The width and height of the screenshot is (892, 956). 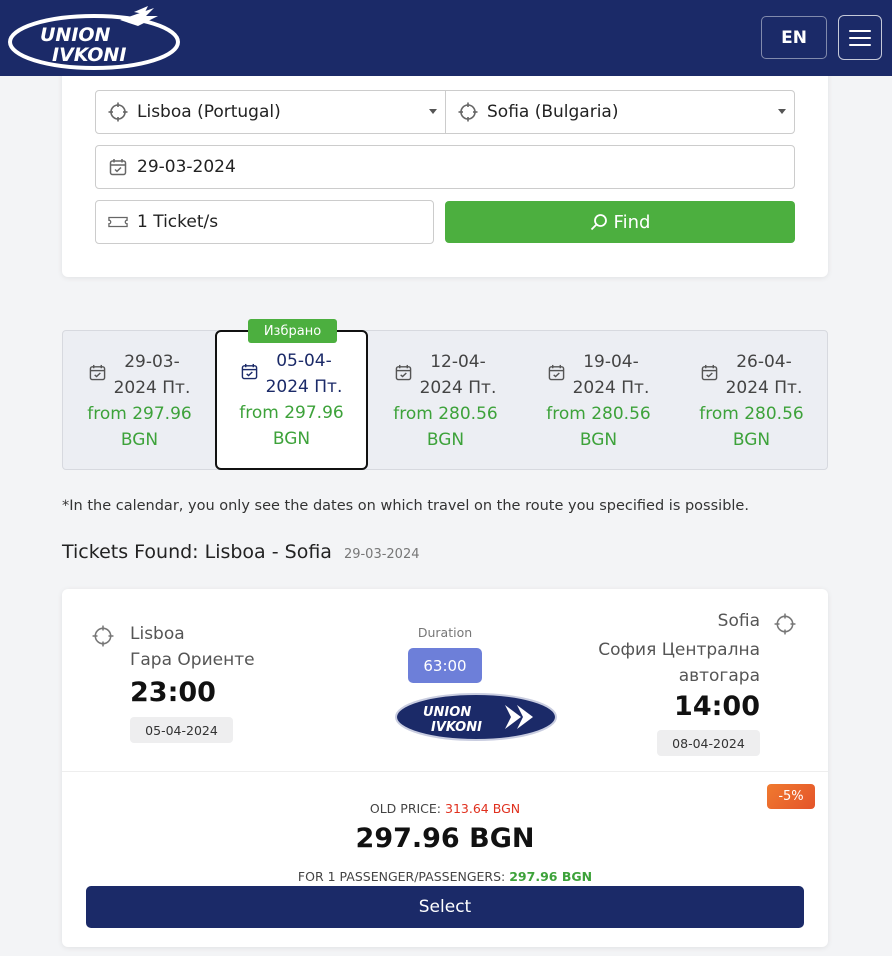 I want to click on duration-badge: 63:00, so click(x=445, y=665).